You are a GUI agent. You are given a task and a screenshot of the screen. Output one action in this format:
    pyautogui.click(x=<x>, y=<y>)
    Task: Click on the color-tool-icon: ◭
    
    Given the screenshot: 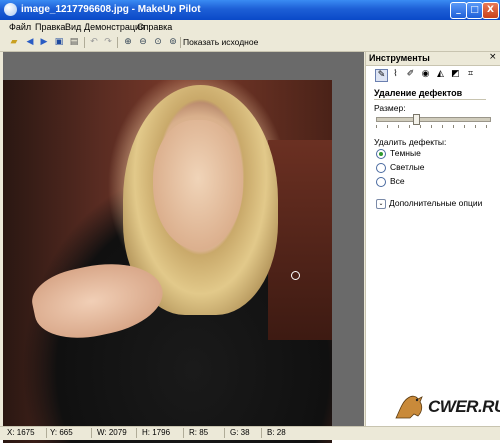 What is the action you would take?
    pyautogui.click(x=440, y=74)
    